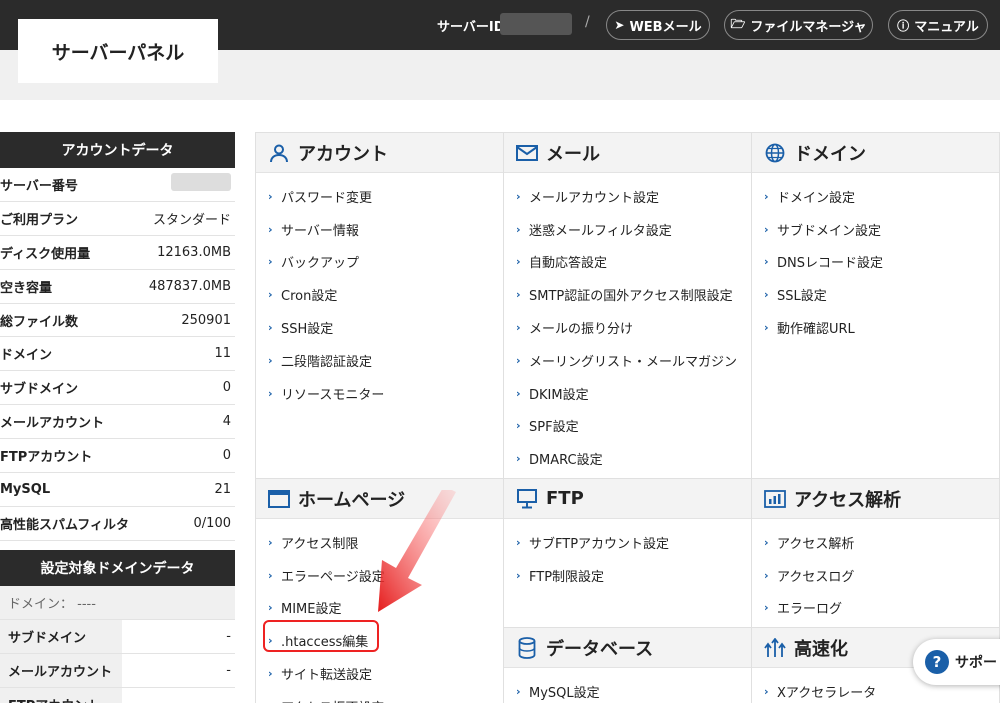 This screenshot has width=1000, height=703. What do you see at coordinates (875, 196) in the screenshot?
I see `menu-item-domain-0: › ドメイン設定` at bounding box center [875, 196].